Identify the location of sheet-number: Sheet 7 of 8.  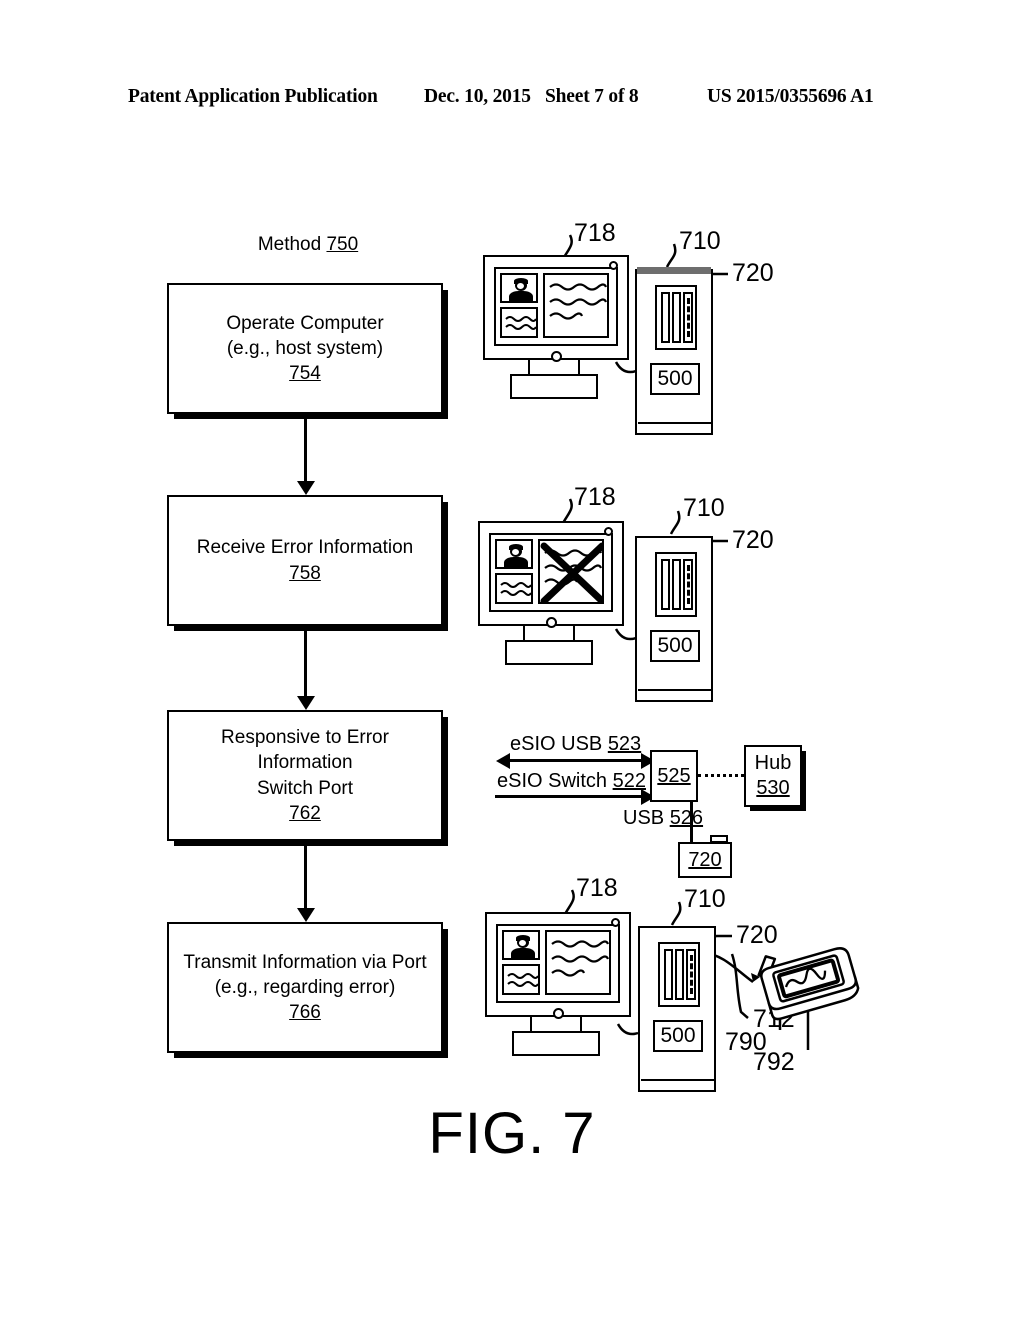
(592, 96).